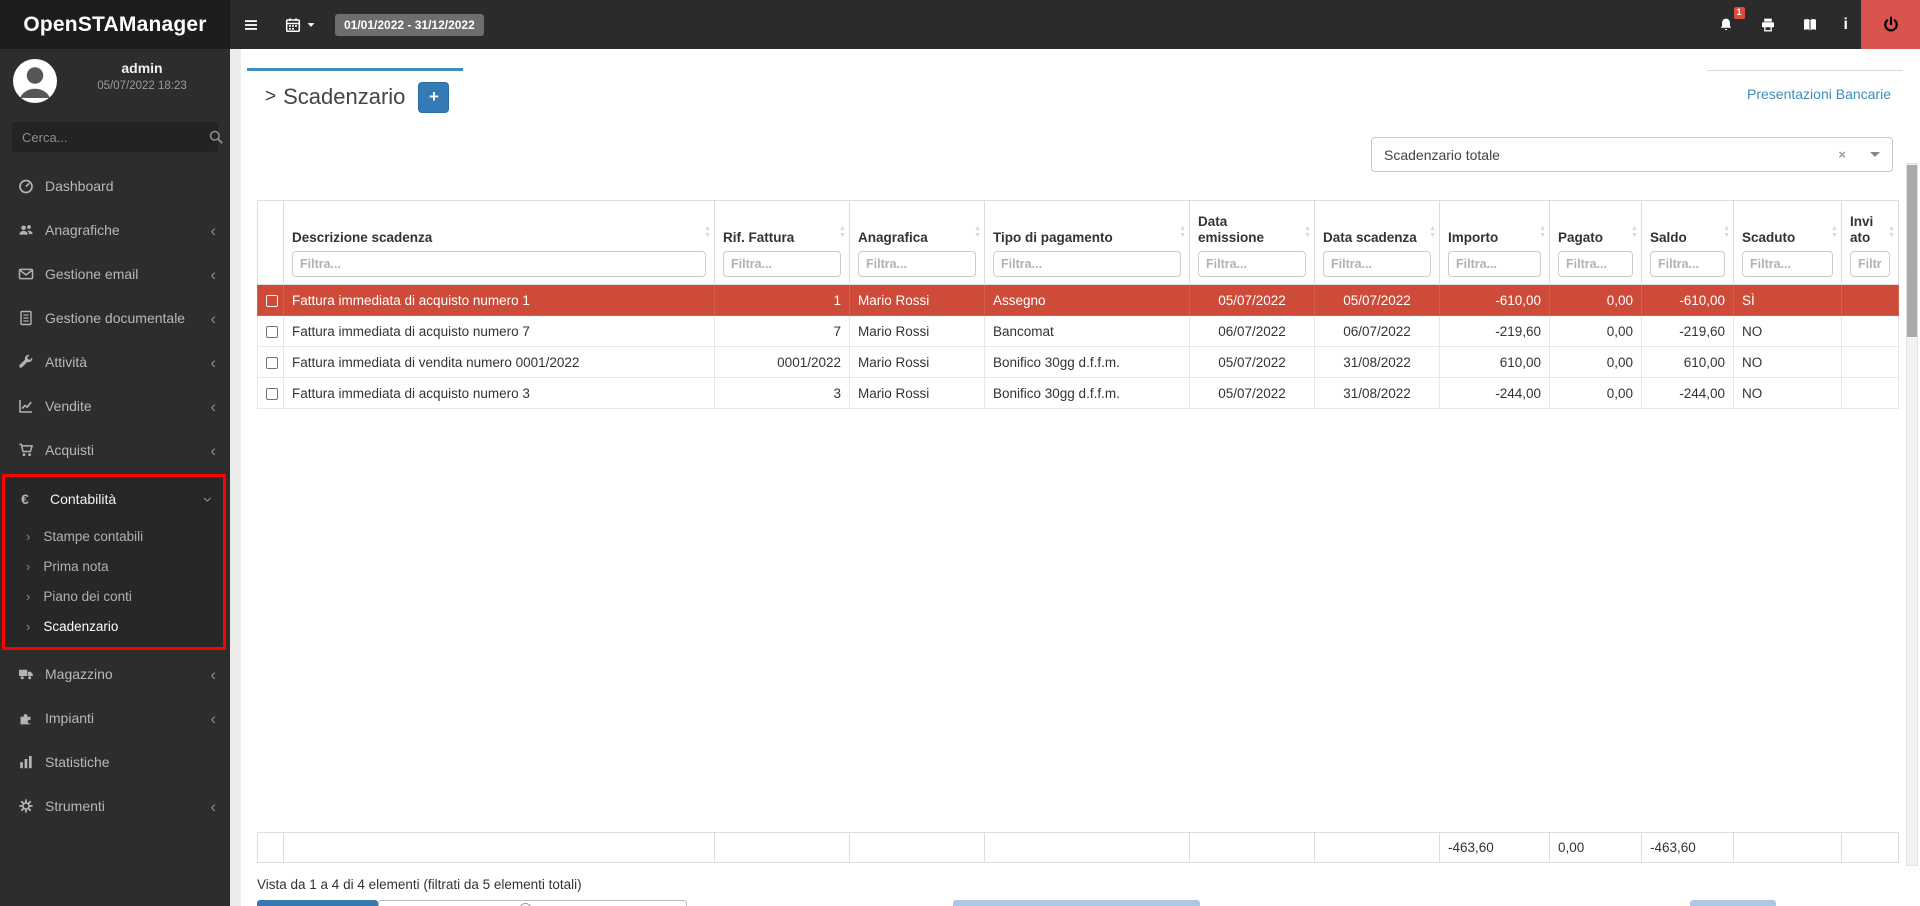  Describe the element at coordinates (77, 762) in the screenshot. I see `sidebar-item-label: Statistiche` at that location.